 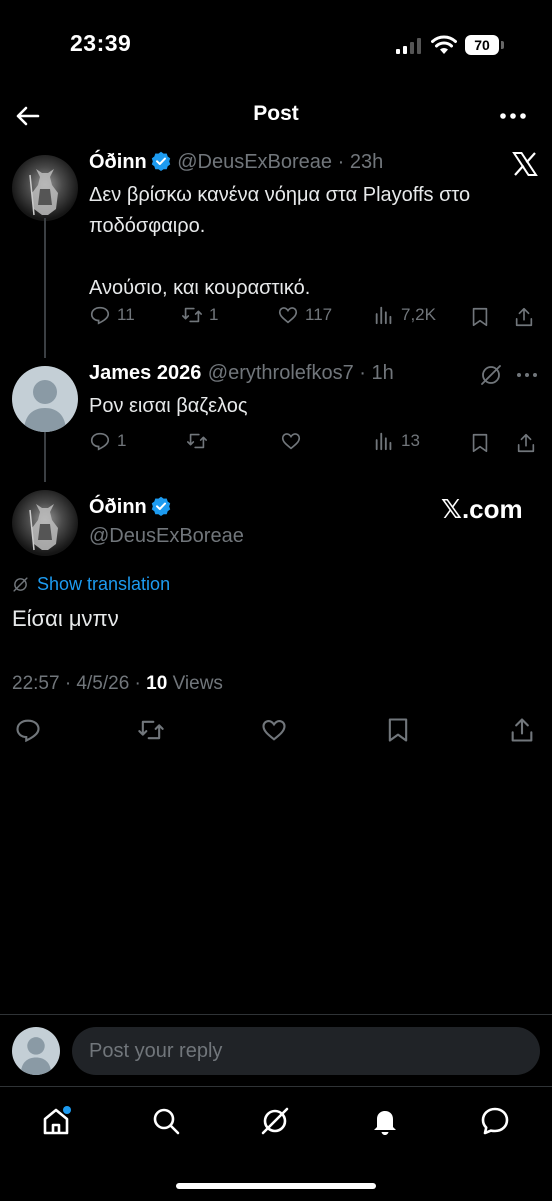 What do you see at coordinates (418, 314) in the screenshot?
I see `views-count: 7,2K` at bounding box center [418, 314].